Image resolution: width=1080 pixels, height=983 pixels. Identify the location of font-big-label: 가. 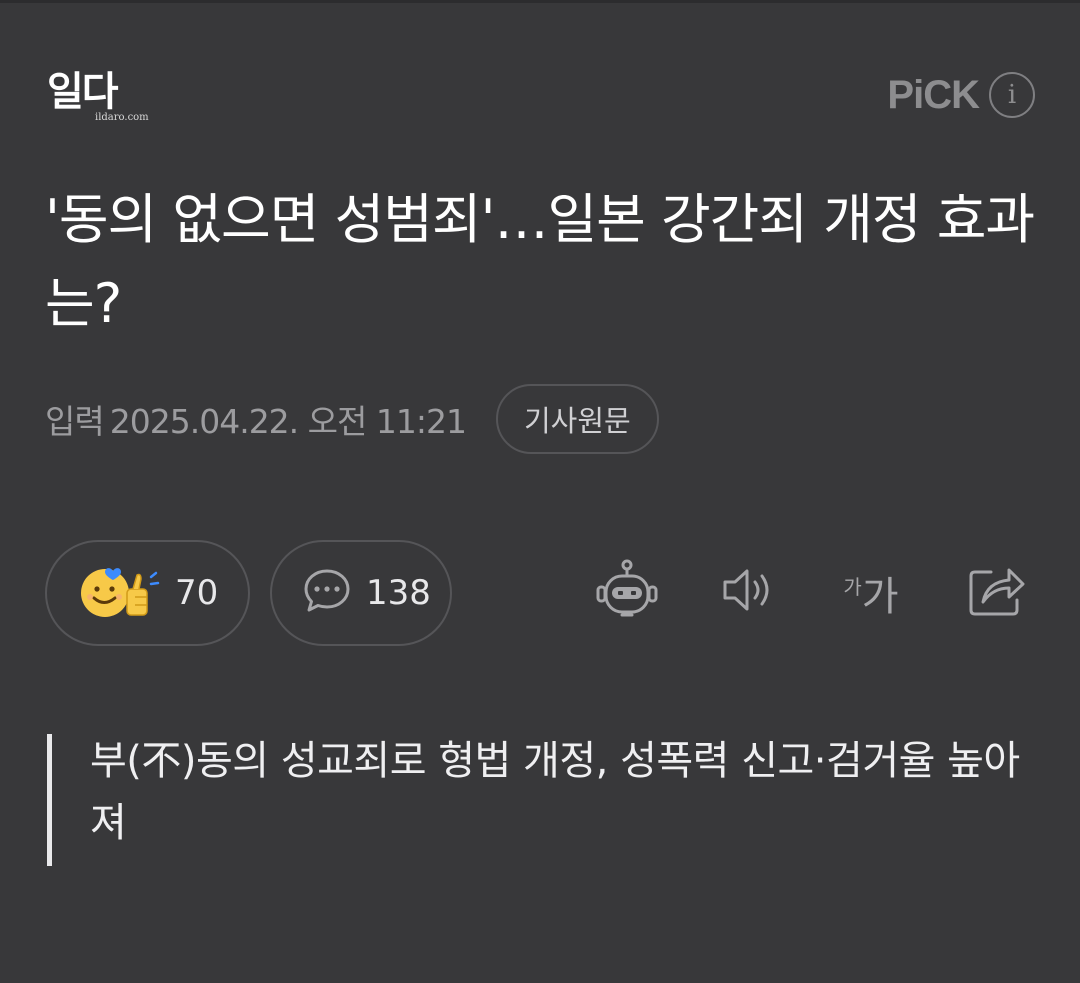
(880, 597).